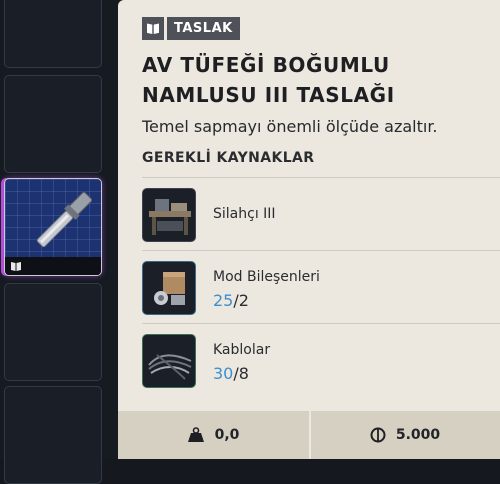  What do you see at coordinates (227, 435) in the screenshot?
I see `weight-value: 0,0` at bounding box center [227, 435].